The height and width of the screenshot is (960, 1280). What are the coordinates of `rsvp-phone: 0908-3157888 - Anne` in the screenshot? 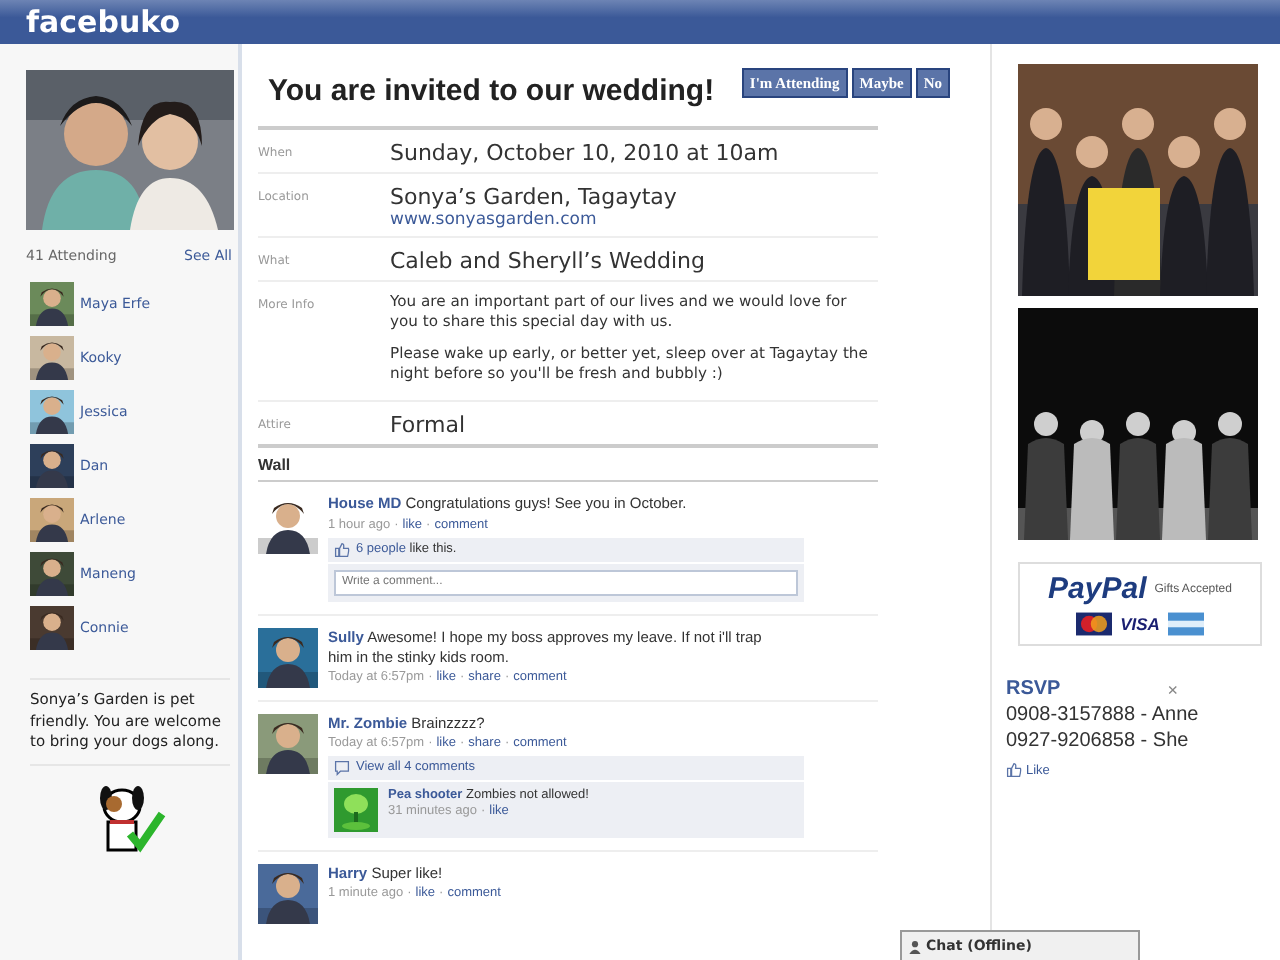 It's located at (1103, 715).